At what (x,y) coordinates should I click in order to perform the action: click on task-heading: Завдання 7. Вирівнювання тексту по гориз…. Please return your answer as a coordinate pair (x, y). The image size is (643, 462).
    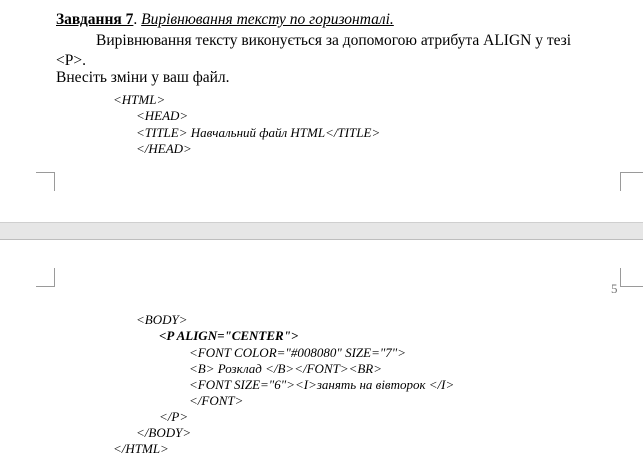
    Looking at the image, I should click on (225, 20).